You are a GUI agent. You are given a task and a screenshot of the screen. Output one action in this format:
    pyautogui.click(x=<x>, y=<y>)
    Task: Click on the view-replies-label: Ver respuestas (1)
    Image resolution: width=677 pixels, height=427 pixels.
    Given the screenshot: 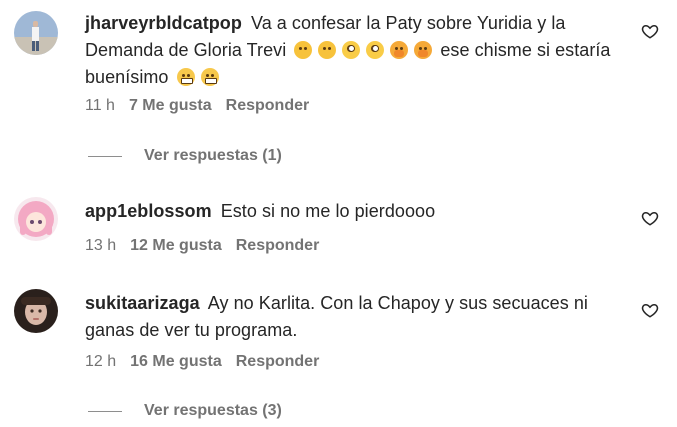 What is the action you would take?
    pyautogui.click(x=213, y=155)
    